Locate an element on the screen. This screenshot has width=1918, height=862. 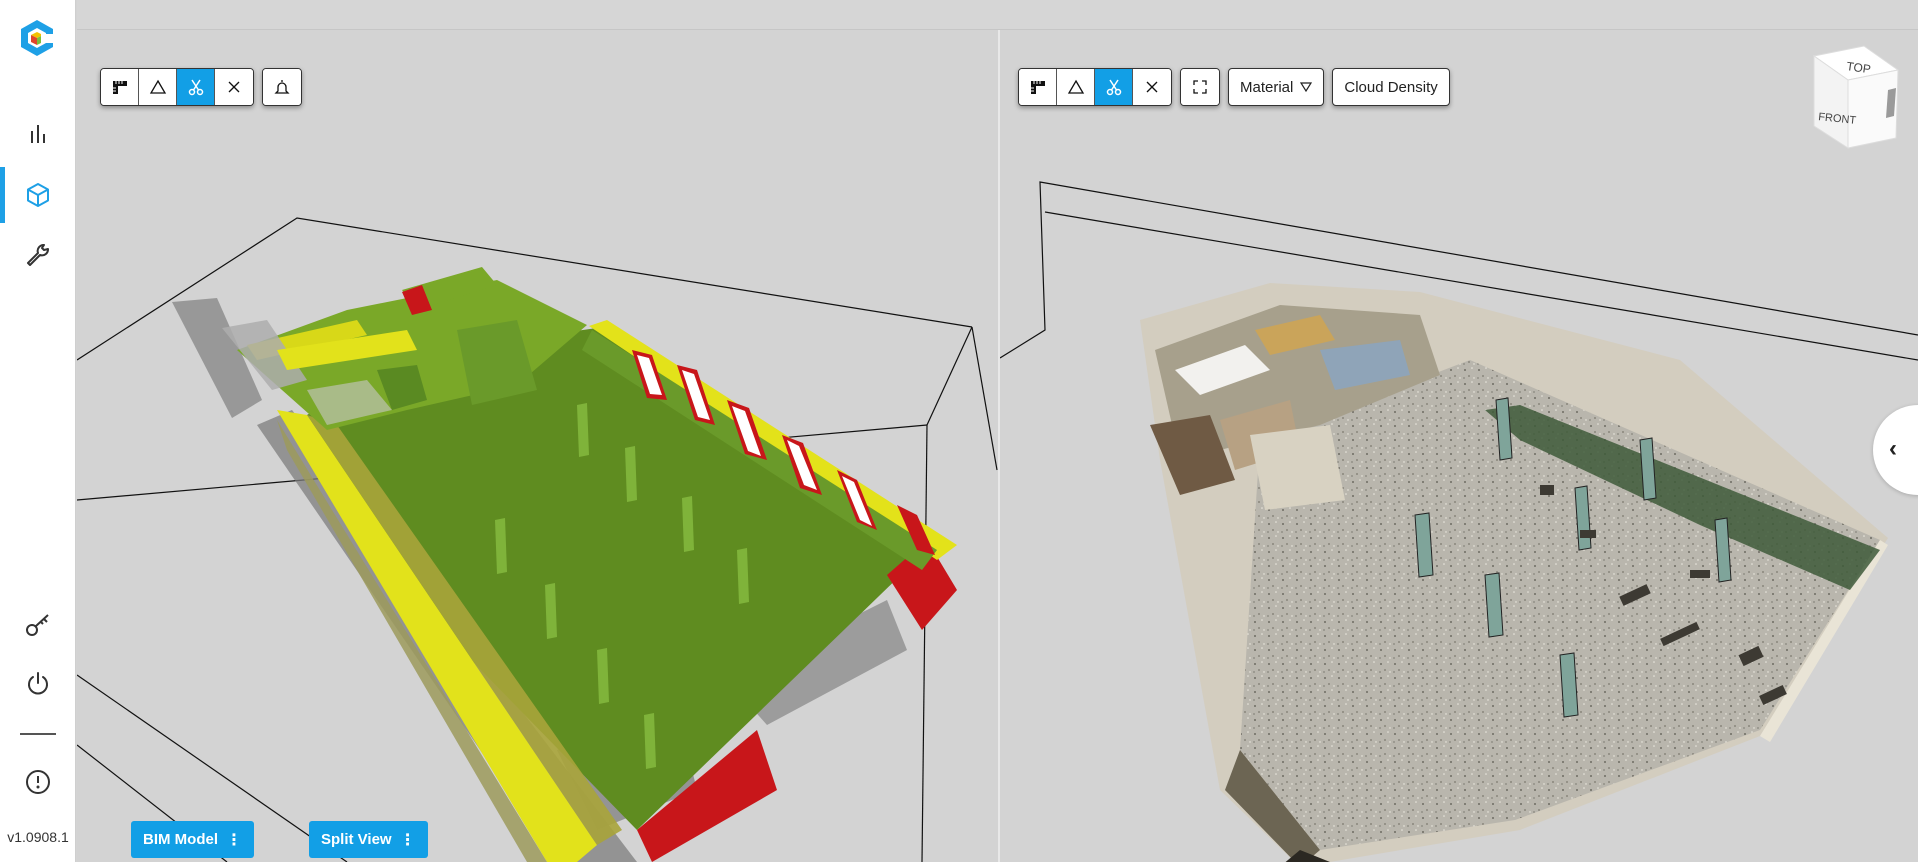
app-logo-icon is located at coordinates (37, 38).